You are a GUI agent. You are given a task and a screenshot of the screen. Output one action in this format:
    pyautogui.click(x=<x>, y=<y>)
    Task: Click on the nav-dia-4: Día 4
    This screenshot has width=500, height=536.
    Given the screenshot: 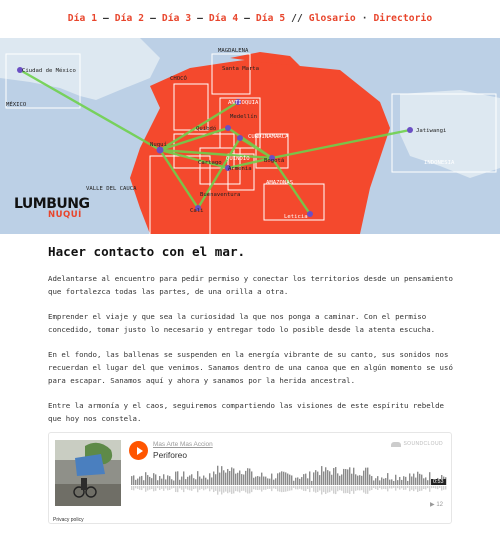 What is the action you would take?
    pyautogui.click(x=223, y=18)
    